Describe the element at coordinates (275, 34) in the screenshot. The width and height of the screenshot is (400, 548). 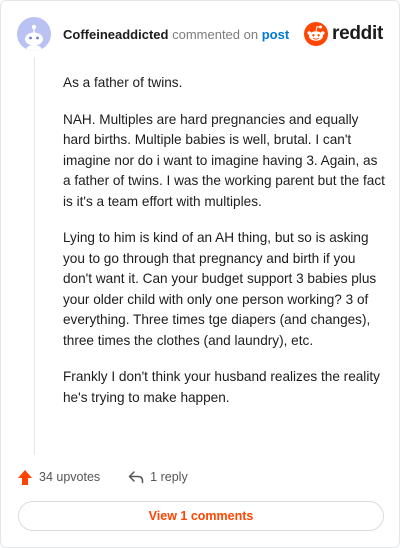
I see `post-link: post` at that location.